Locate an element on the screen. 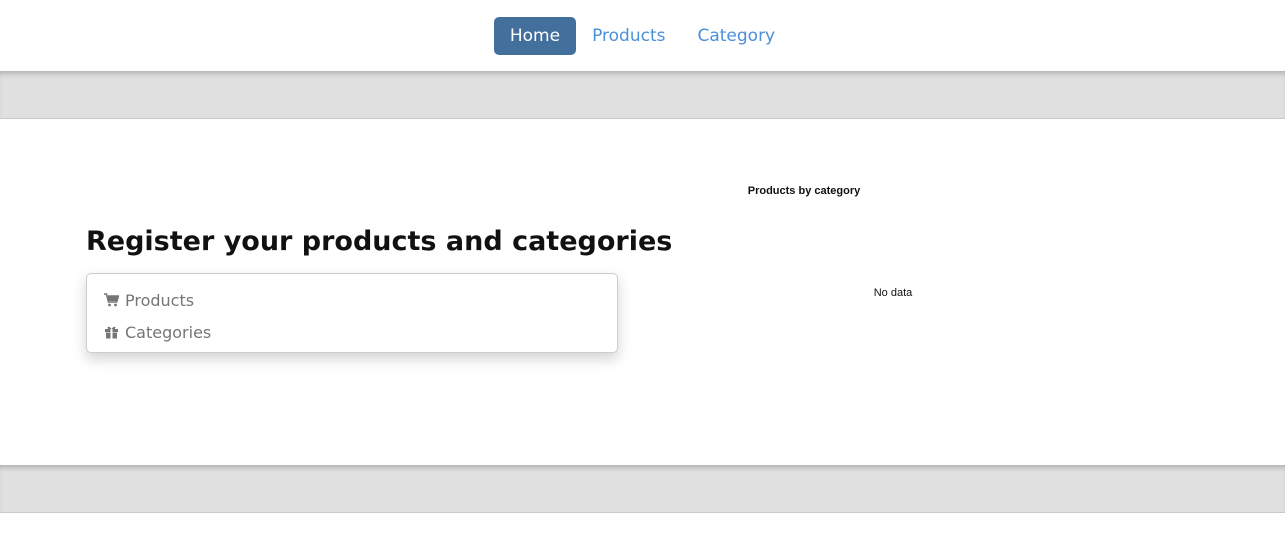  page-title: Register your products and categories is located at coordinates (379, 241).